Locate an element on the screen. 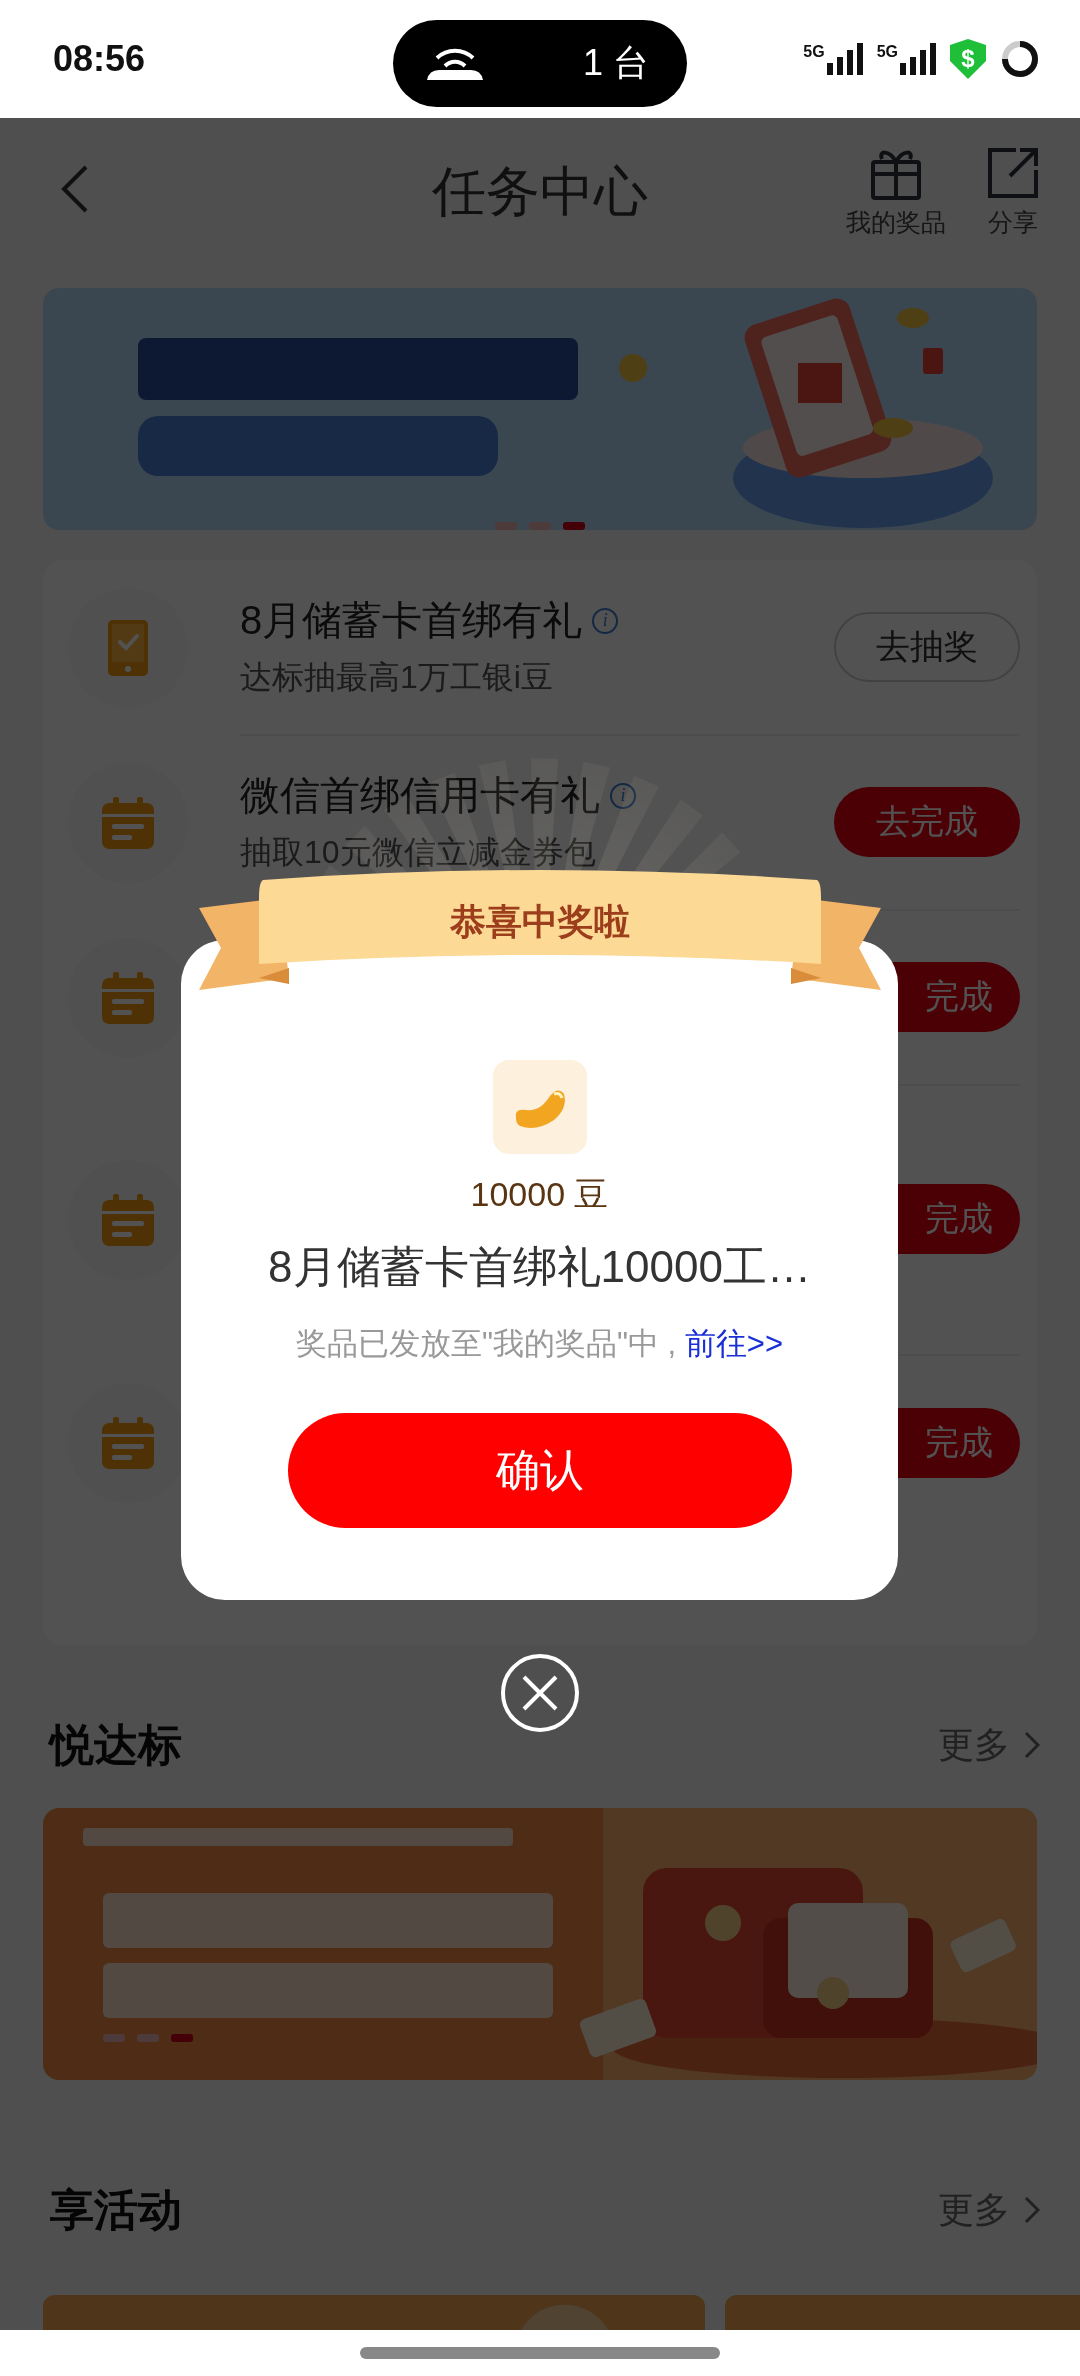 The image size is (1080, 2376). prize-notice: 奖品已发放至"我的奖品"中 , 前往>> is located at coordinates (539, 1344).